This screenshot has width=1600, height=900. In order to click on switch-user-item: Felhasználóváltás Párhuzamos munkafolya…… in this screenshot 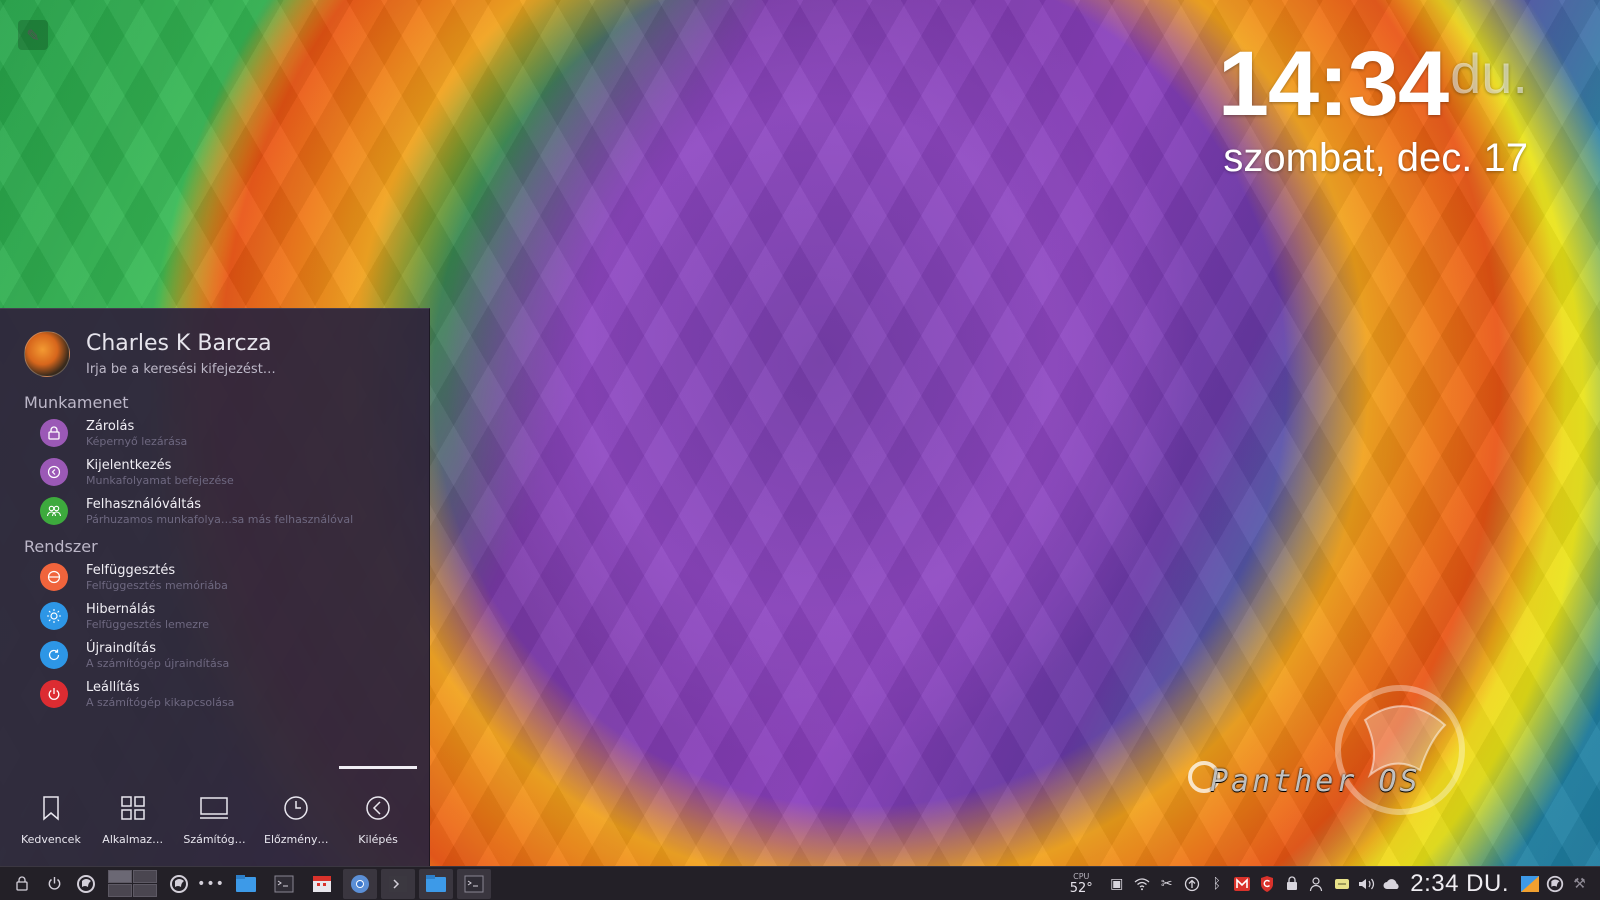, I will do `click(220, 511)`.